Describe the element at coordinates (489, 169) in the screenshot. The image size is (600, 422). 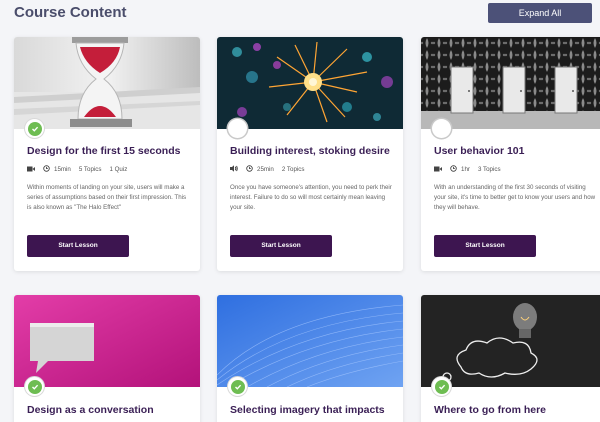
I see `lesson-topics: 3 Topics` at that location.